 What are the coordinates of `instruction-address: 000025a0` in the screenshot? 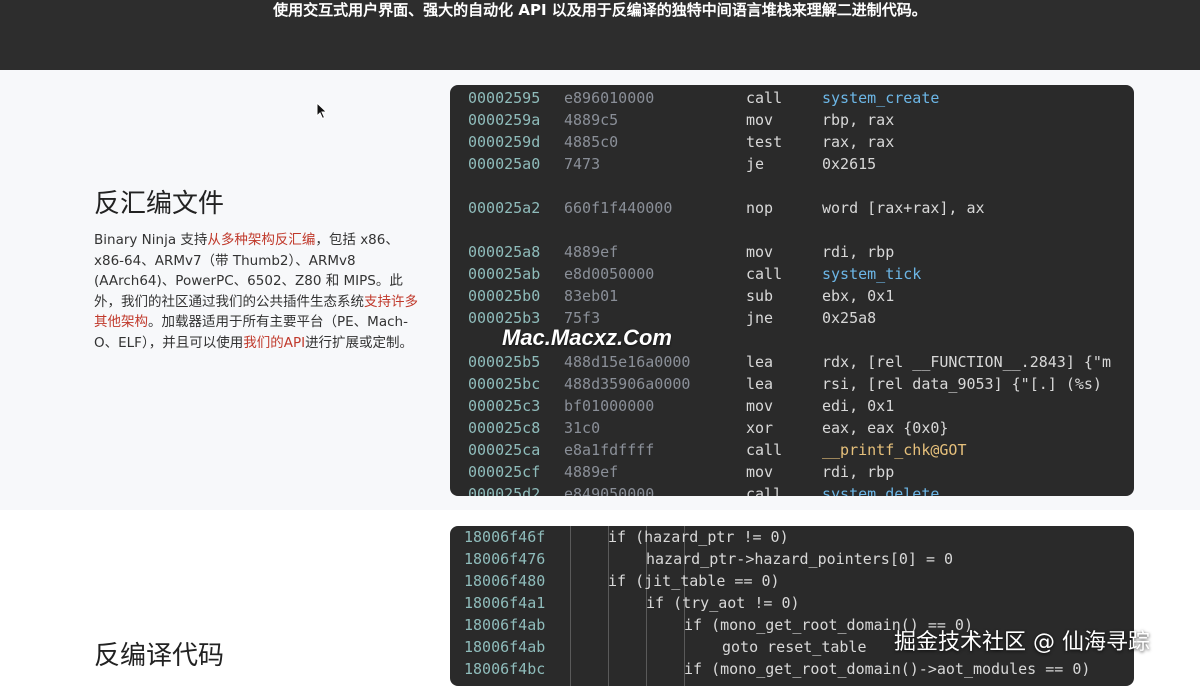 It's located at (504, 164).